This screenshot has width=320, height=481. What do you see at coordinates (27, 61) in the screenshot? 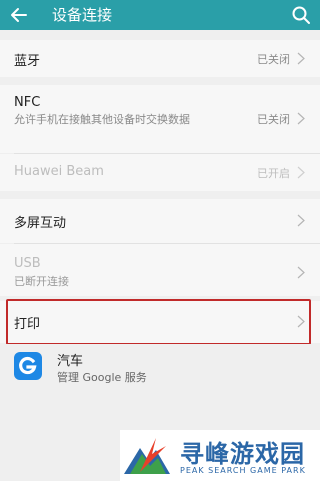
I see `bluetooth-label: 蓝牙` at bounding box center [27, 61].